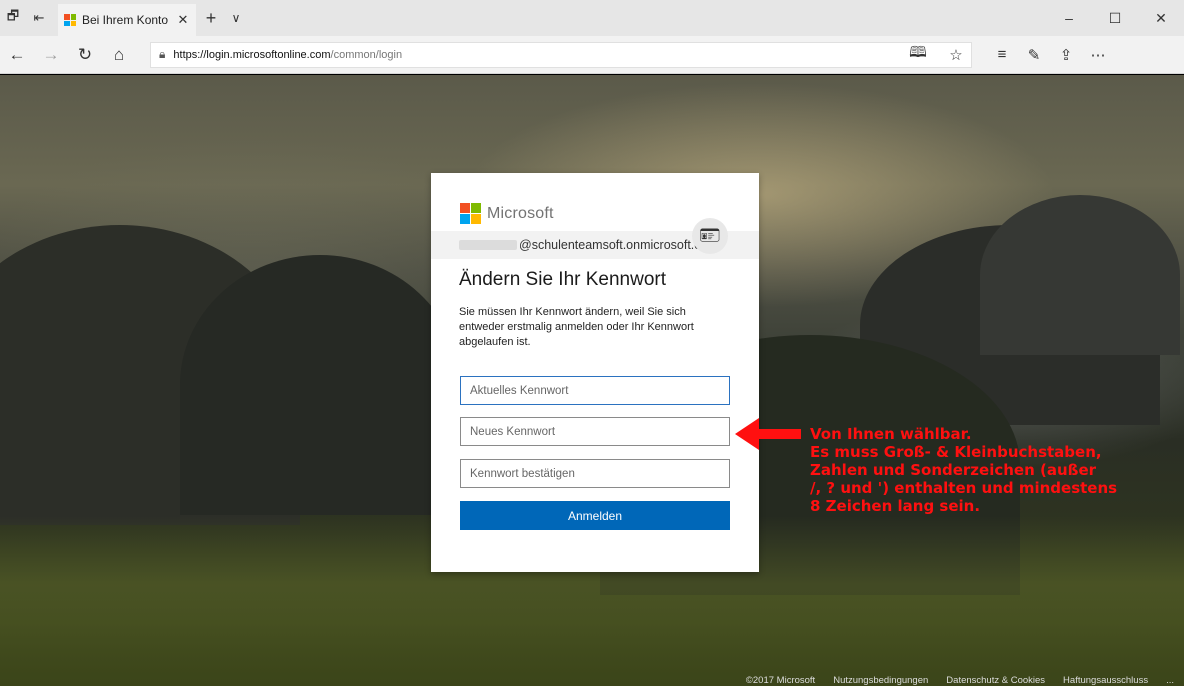 This screenshot has height=686, width=1184. I want to click on brand: Microsoft, so click(507, 213).